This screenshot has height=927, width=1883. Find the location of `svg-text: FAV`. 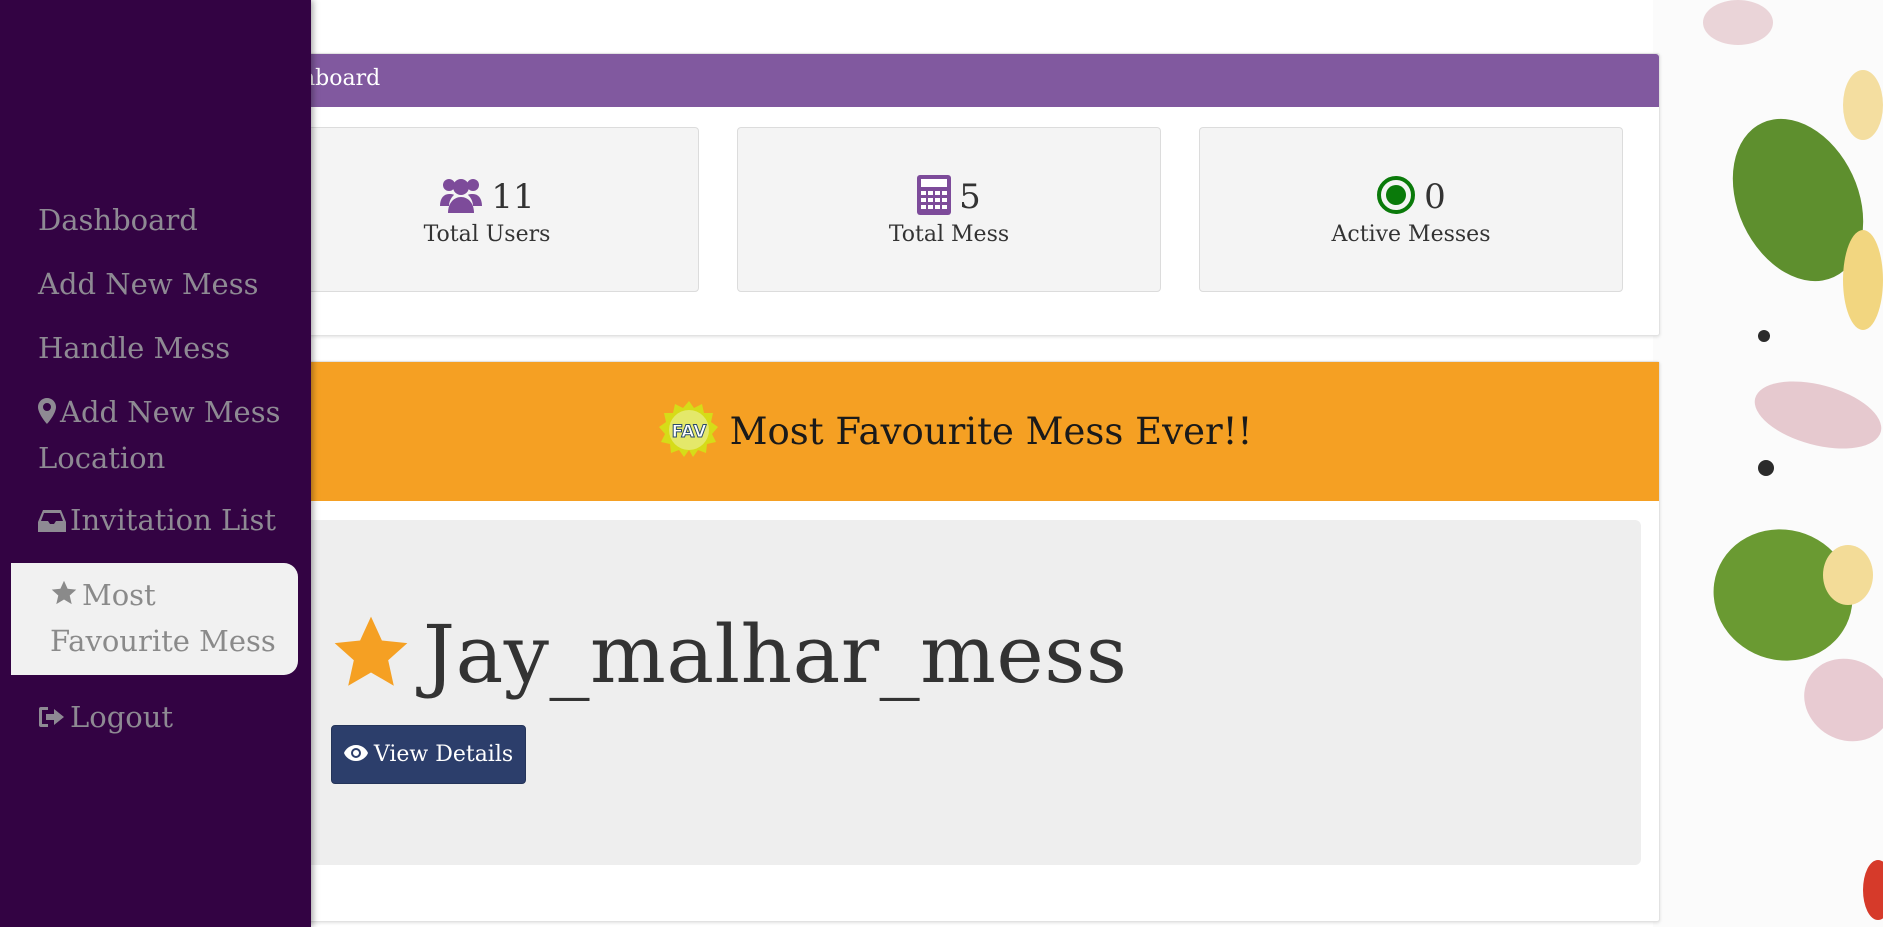

svg-text: FAV is located at coordinates (689, 432).